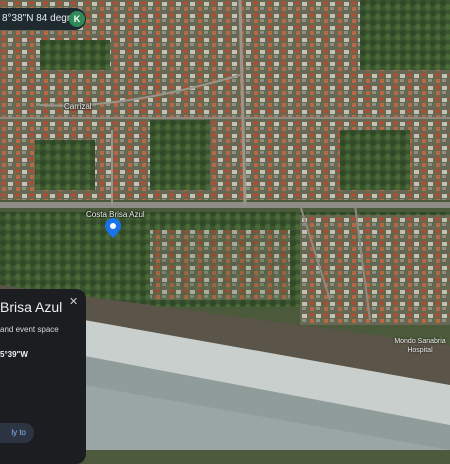 Image resolution: width=450 pixels, height=464 pixels. I want to click on poi-label: Mondo Sanabria Hospital, so click(420, 346).